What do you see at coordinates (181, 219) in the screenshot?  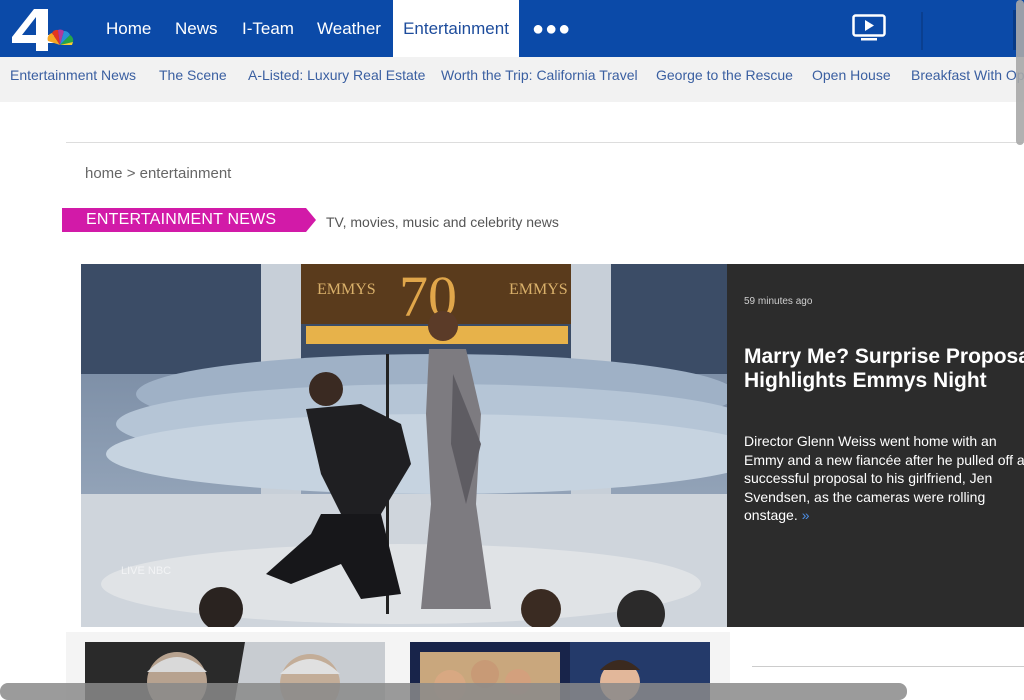 I see `section-title: ENTERTAINMENT NEWS` at bounding box center [181, 219].